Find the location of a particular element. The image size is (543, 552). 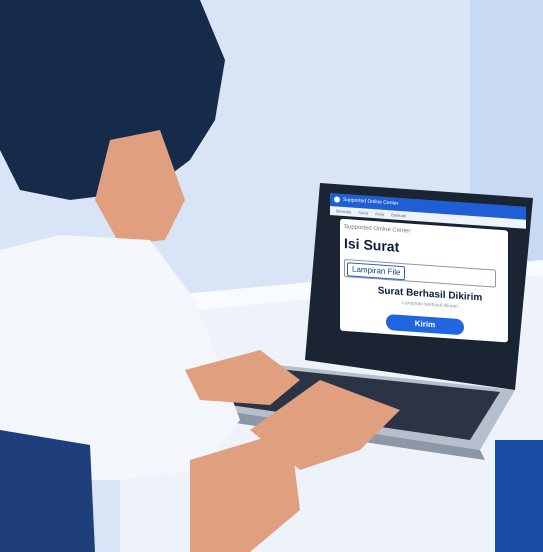

app-brand: Supported Online Center is located at coordinates (371, 201).